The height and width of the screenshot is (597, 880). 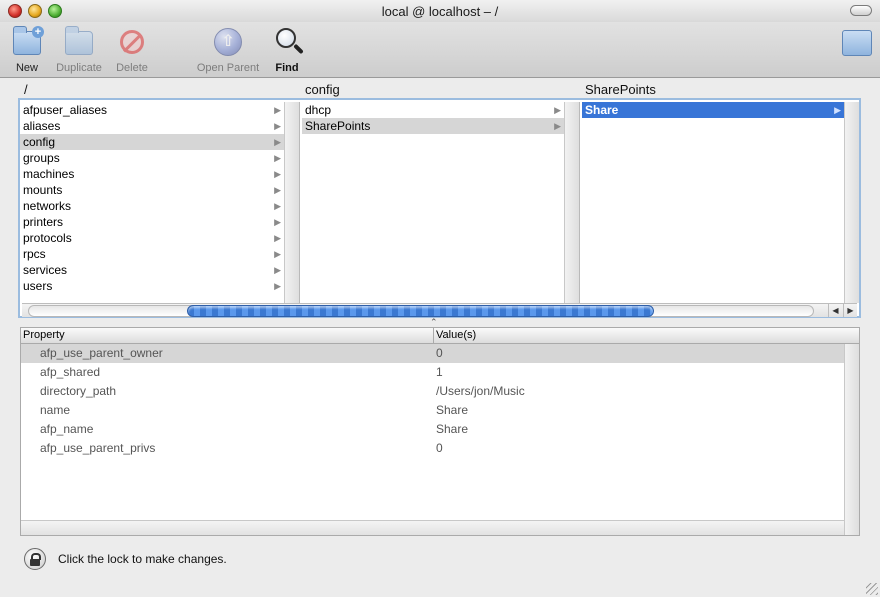 I want to click on list-item-label: mounts, so click(x=43, y=190).